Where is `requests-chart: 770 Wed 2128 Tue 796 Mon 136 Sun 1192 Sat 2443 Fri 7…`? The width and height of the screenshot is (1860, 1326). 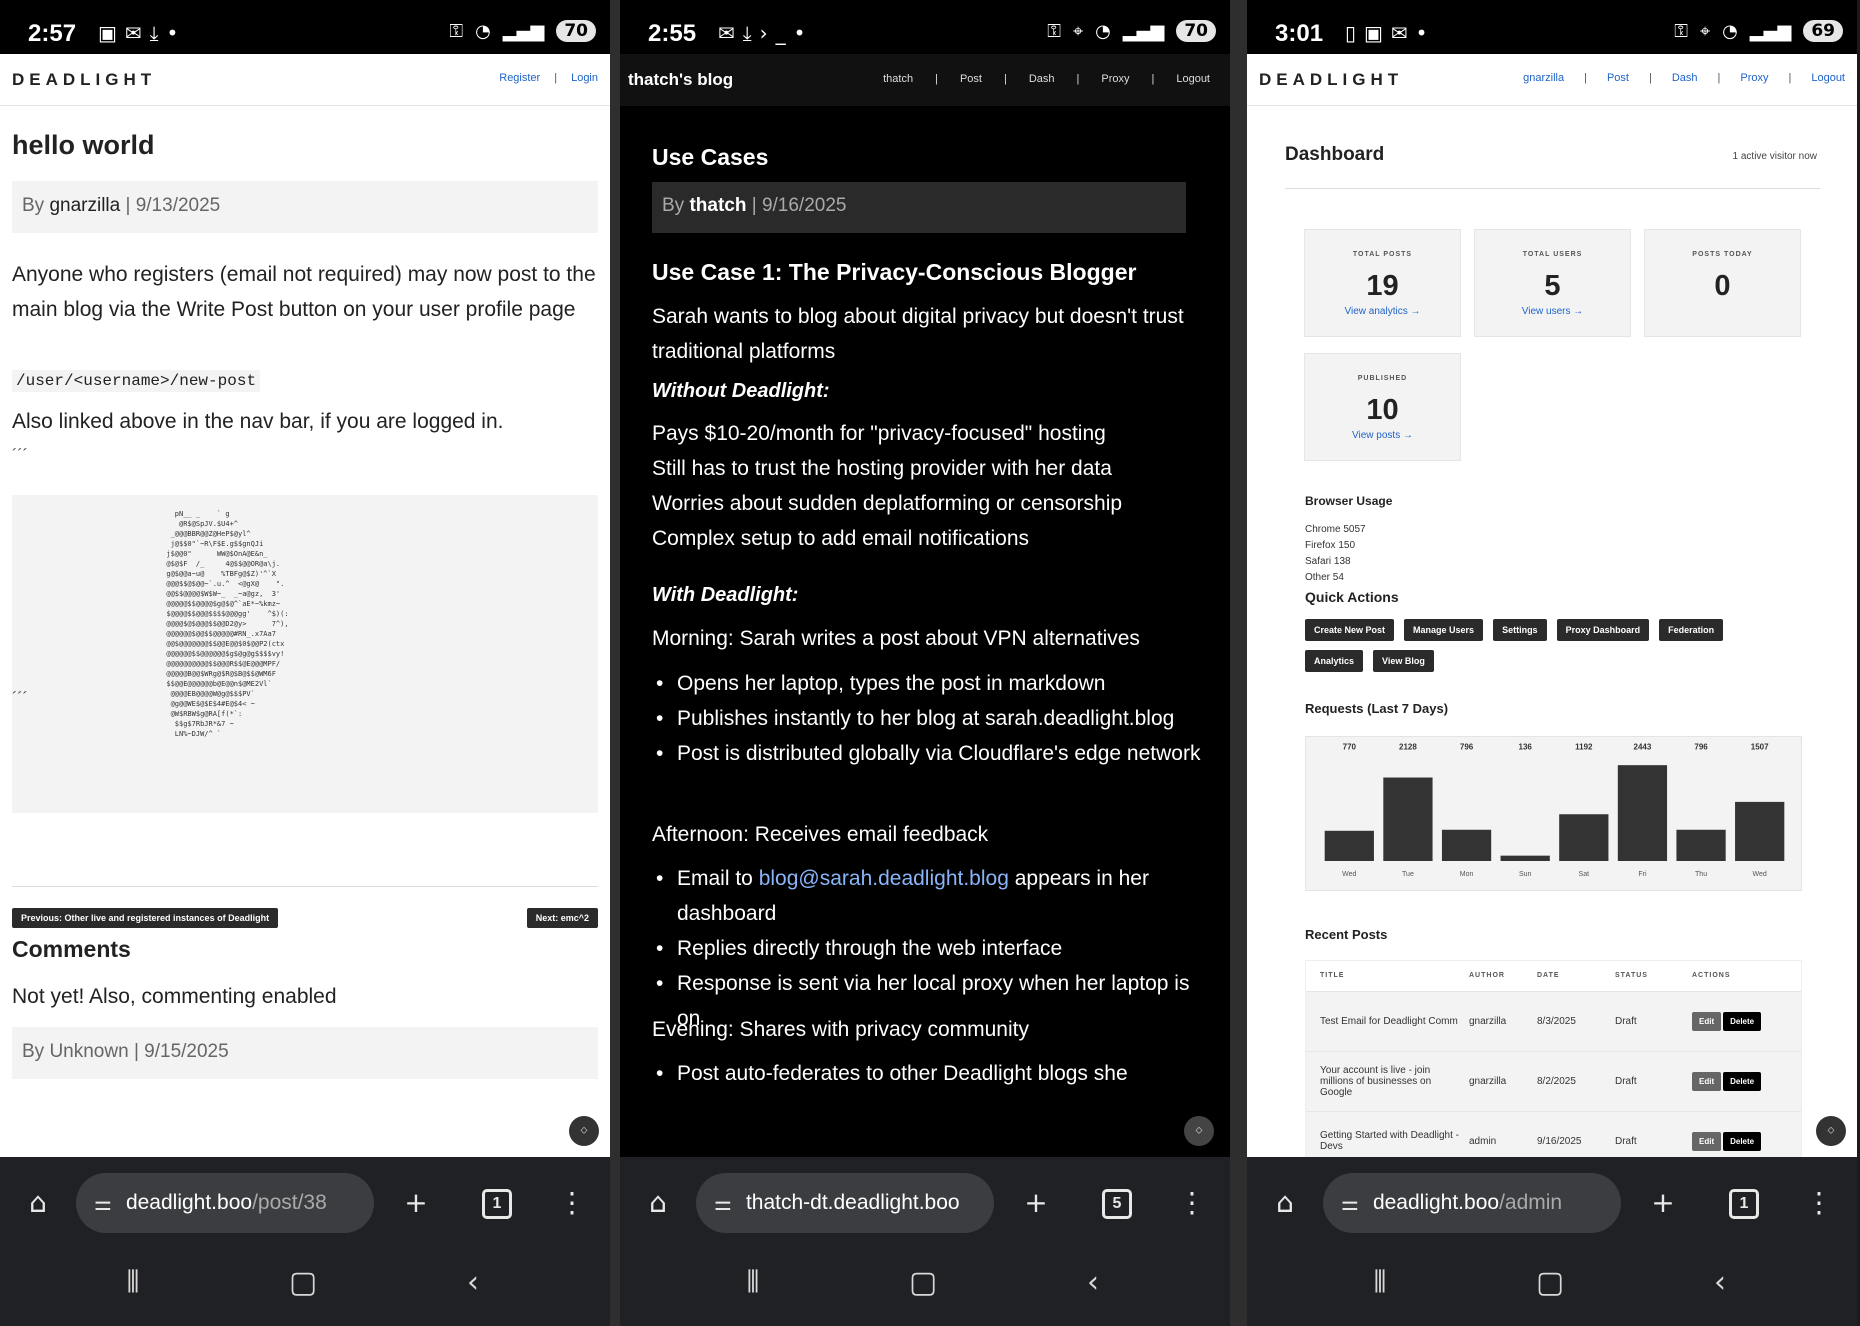
requests-chart: 770 Wed 2128 Tue 796 Mon 136 Sun 1192 Sat 2443 Fri 7… is located at coordinates (1553, 813).